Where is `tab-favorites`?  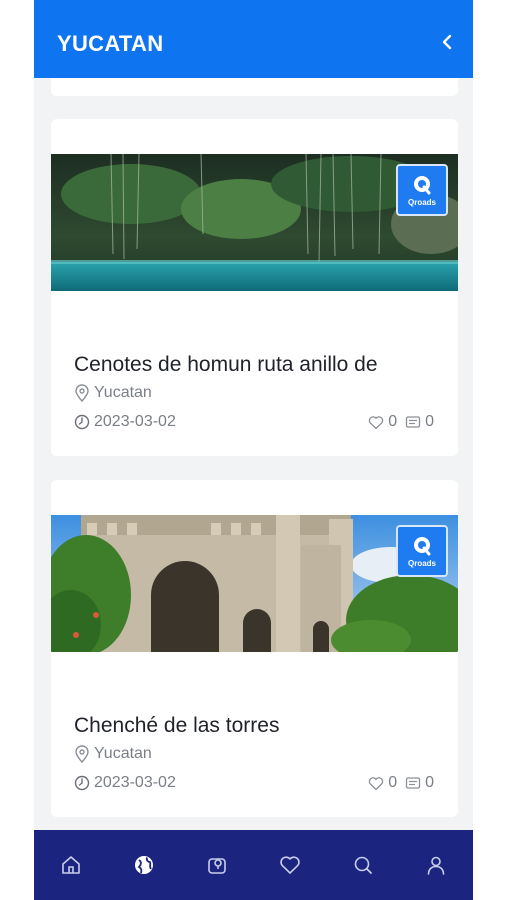 tab-favorites is located at coordinates (290, 865).